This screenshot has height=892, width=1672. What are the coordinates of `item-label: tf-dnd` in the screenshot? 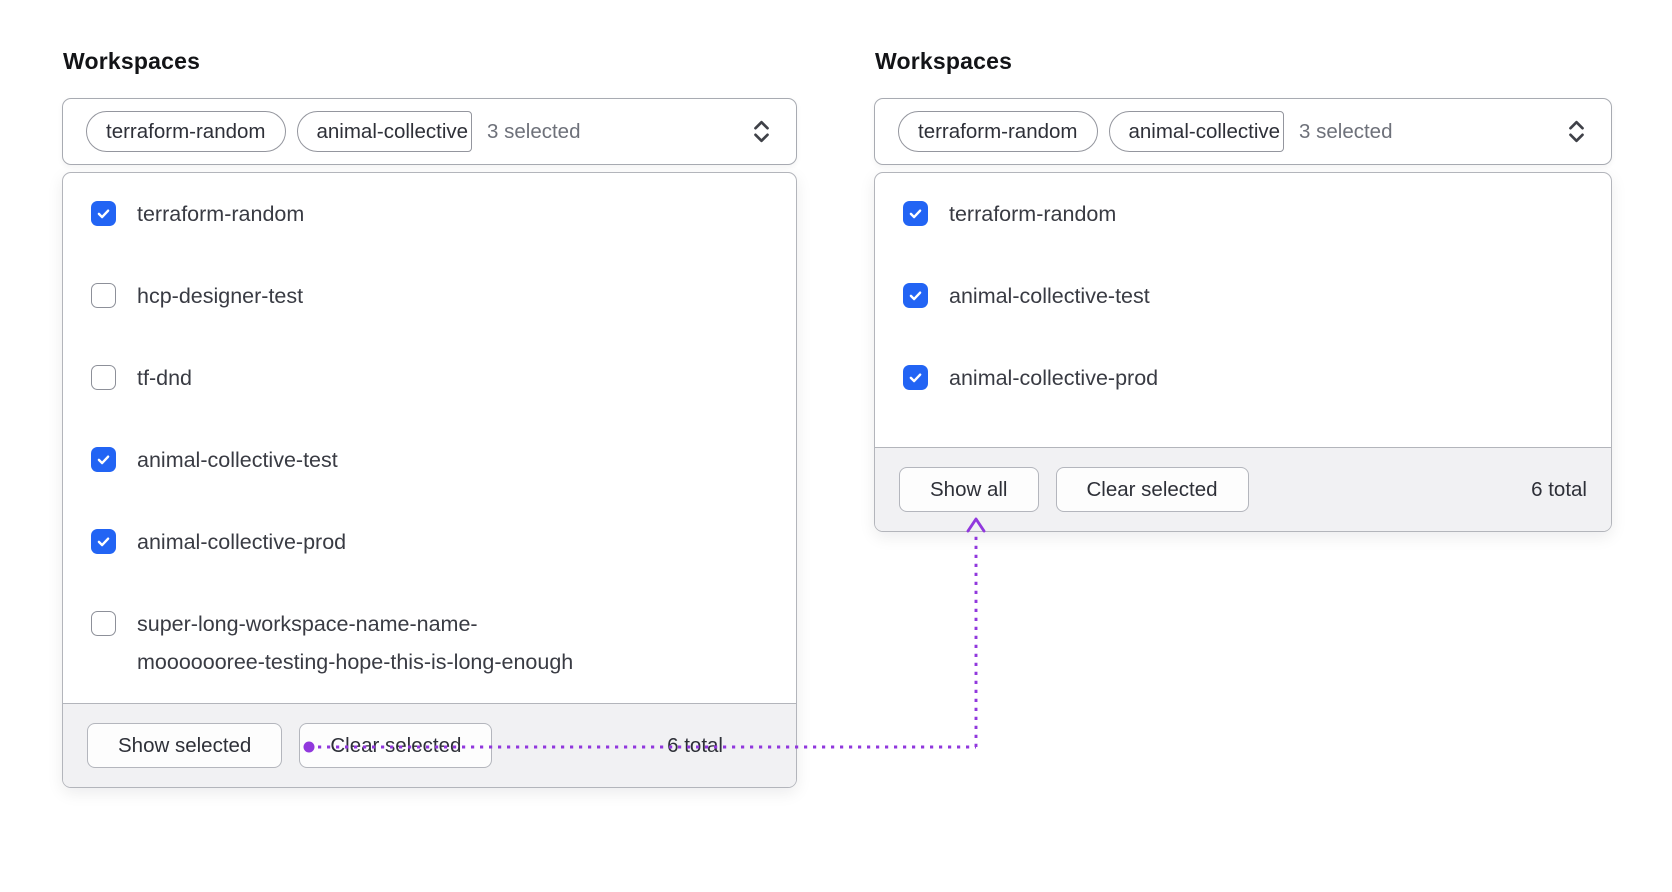 It's located at (164, 378).